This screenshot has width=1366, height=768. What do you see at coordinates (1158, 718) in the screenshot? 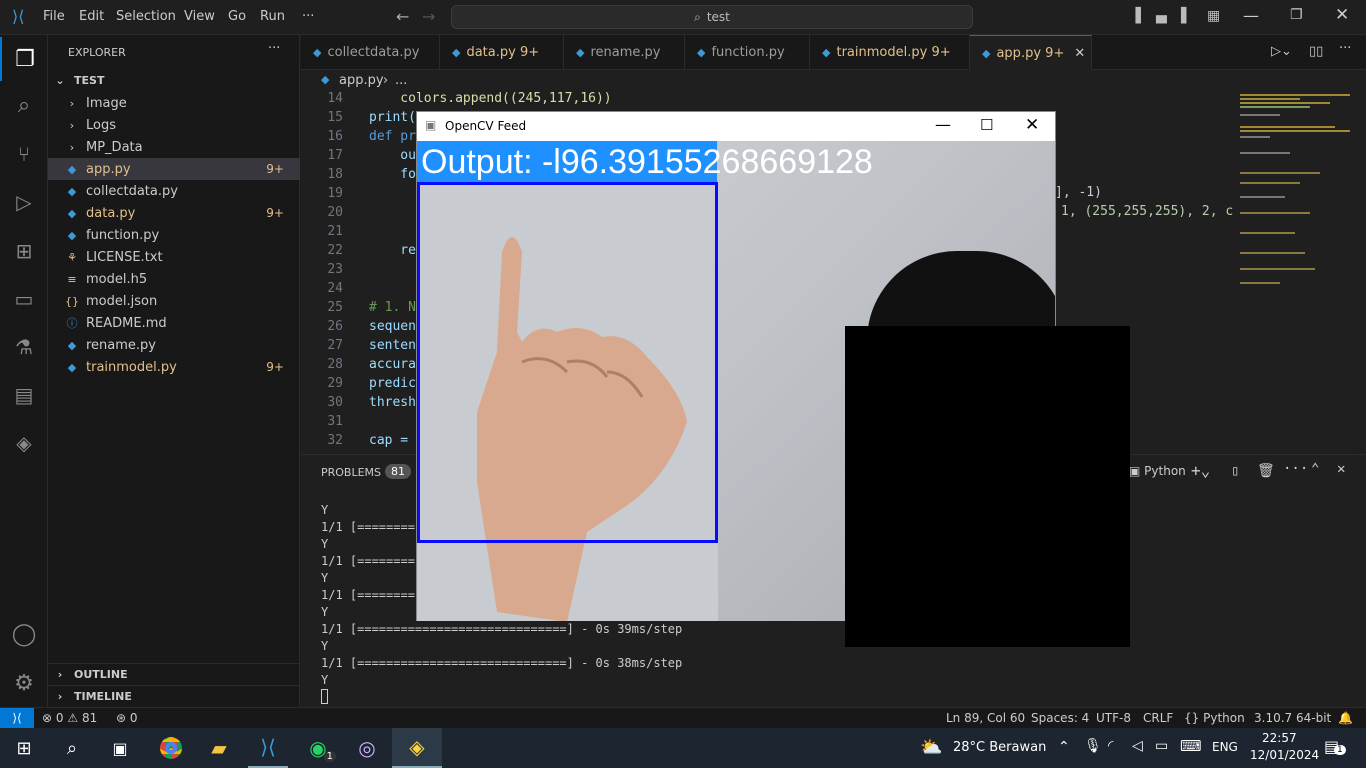
I see `end-of-line: CRLF` at bounding box center [1158, 718].